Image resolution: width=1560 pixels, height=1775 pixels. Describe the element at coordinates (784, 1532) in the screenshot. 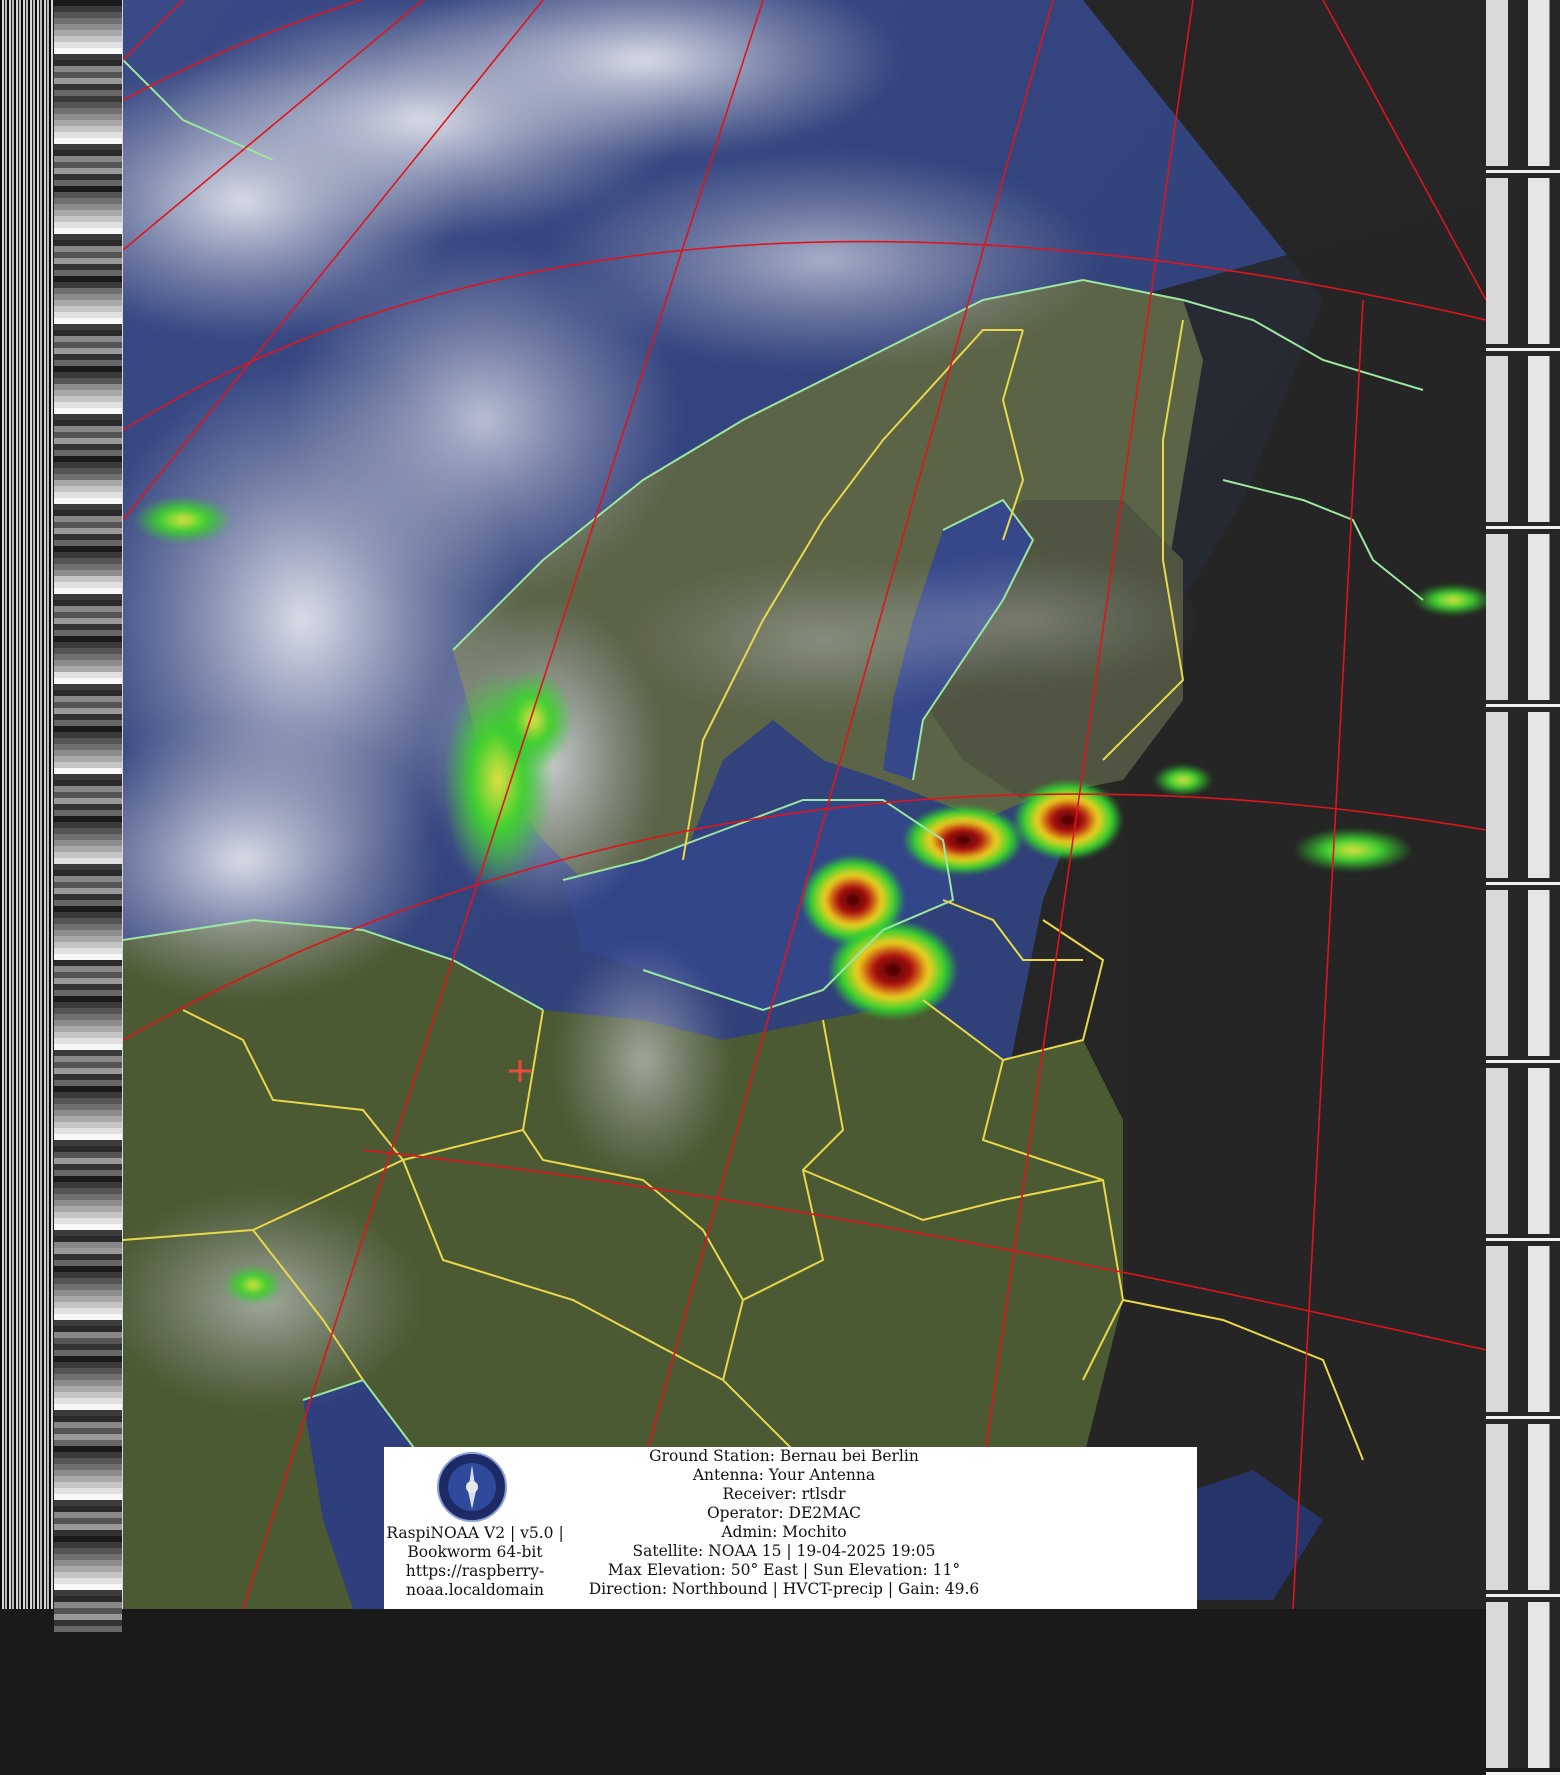

I see `admin-line: Admin: Mochito` at that location.